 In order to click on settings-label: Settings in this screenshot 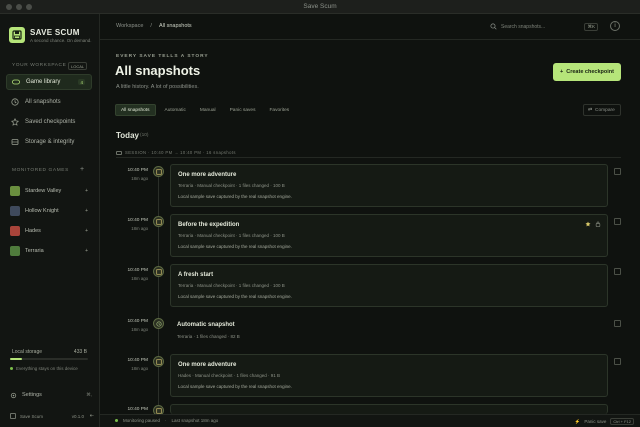, I will do `click(32, 395)`.